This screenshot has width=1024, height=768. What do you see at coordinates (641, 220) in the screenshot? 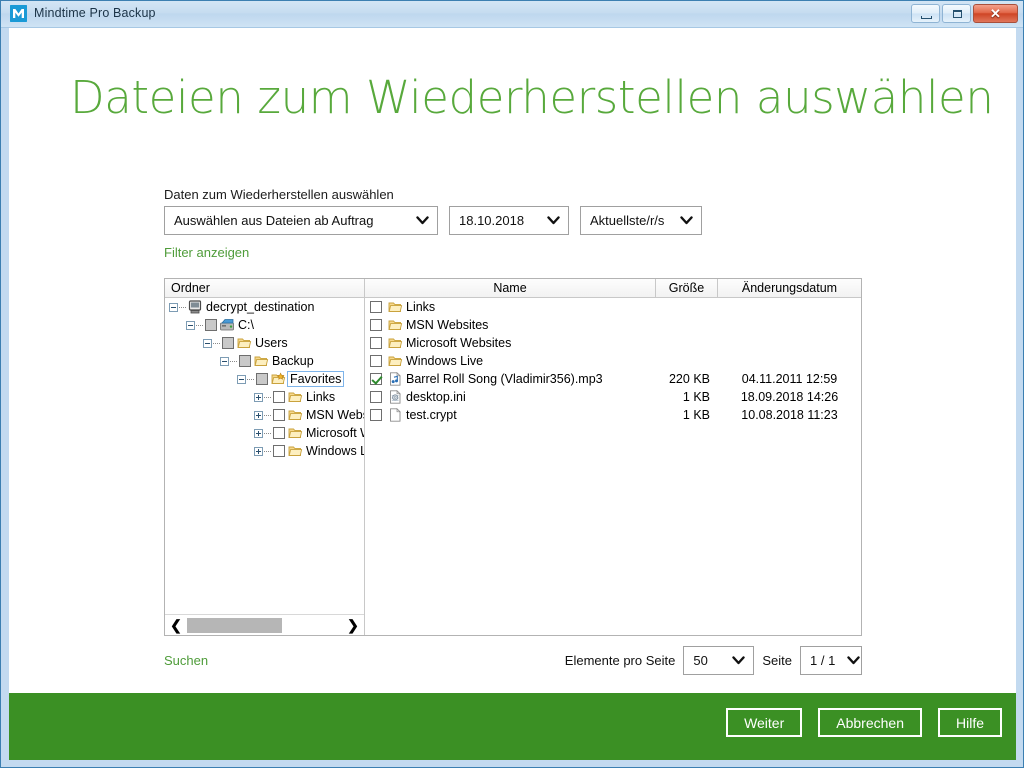
I see `version-dropdown: Aktuellste/r/s` at bounding box center [641, 220].